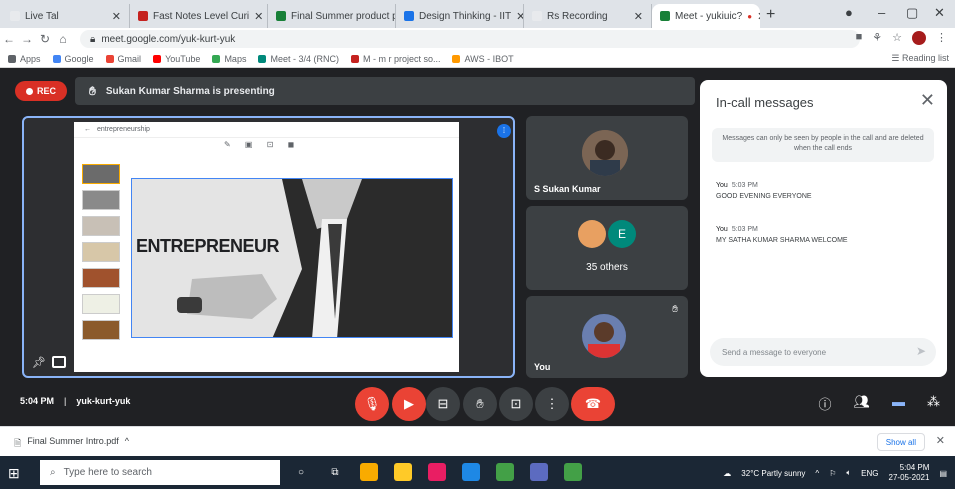 The height and width of the screenshot is (489, 955). I want to click on forward-icon: →, so click(27, 39).